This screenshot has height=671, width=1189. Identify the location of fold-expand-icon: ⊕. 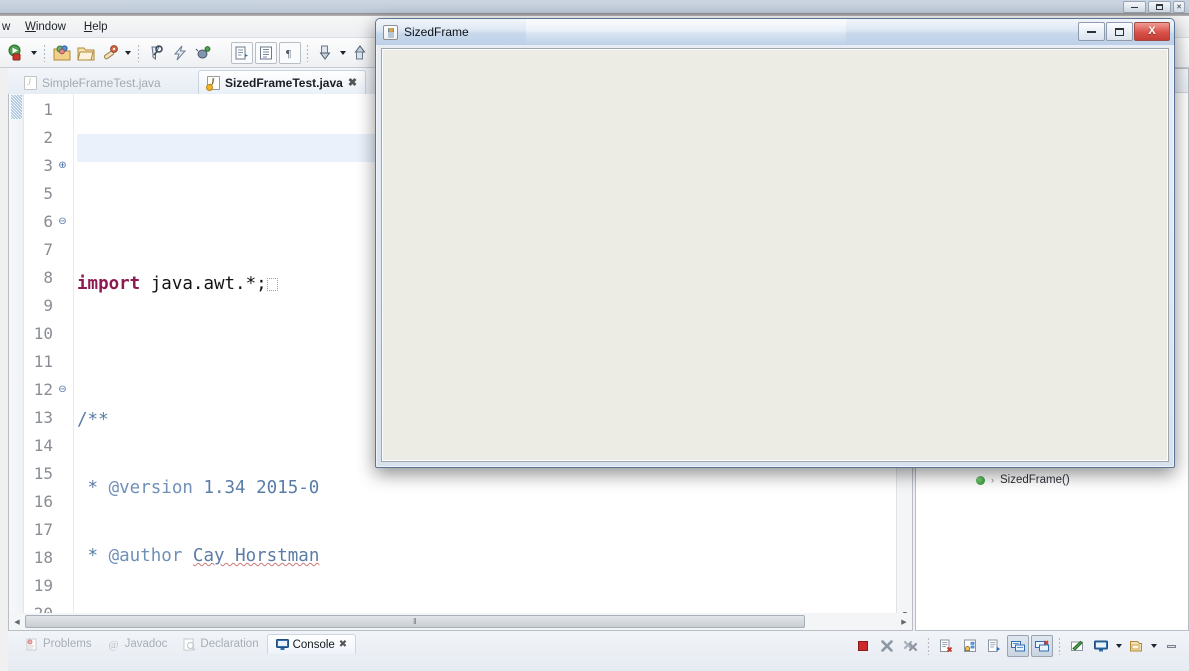
(62, 166).